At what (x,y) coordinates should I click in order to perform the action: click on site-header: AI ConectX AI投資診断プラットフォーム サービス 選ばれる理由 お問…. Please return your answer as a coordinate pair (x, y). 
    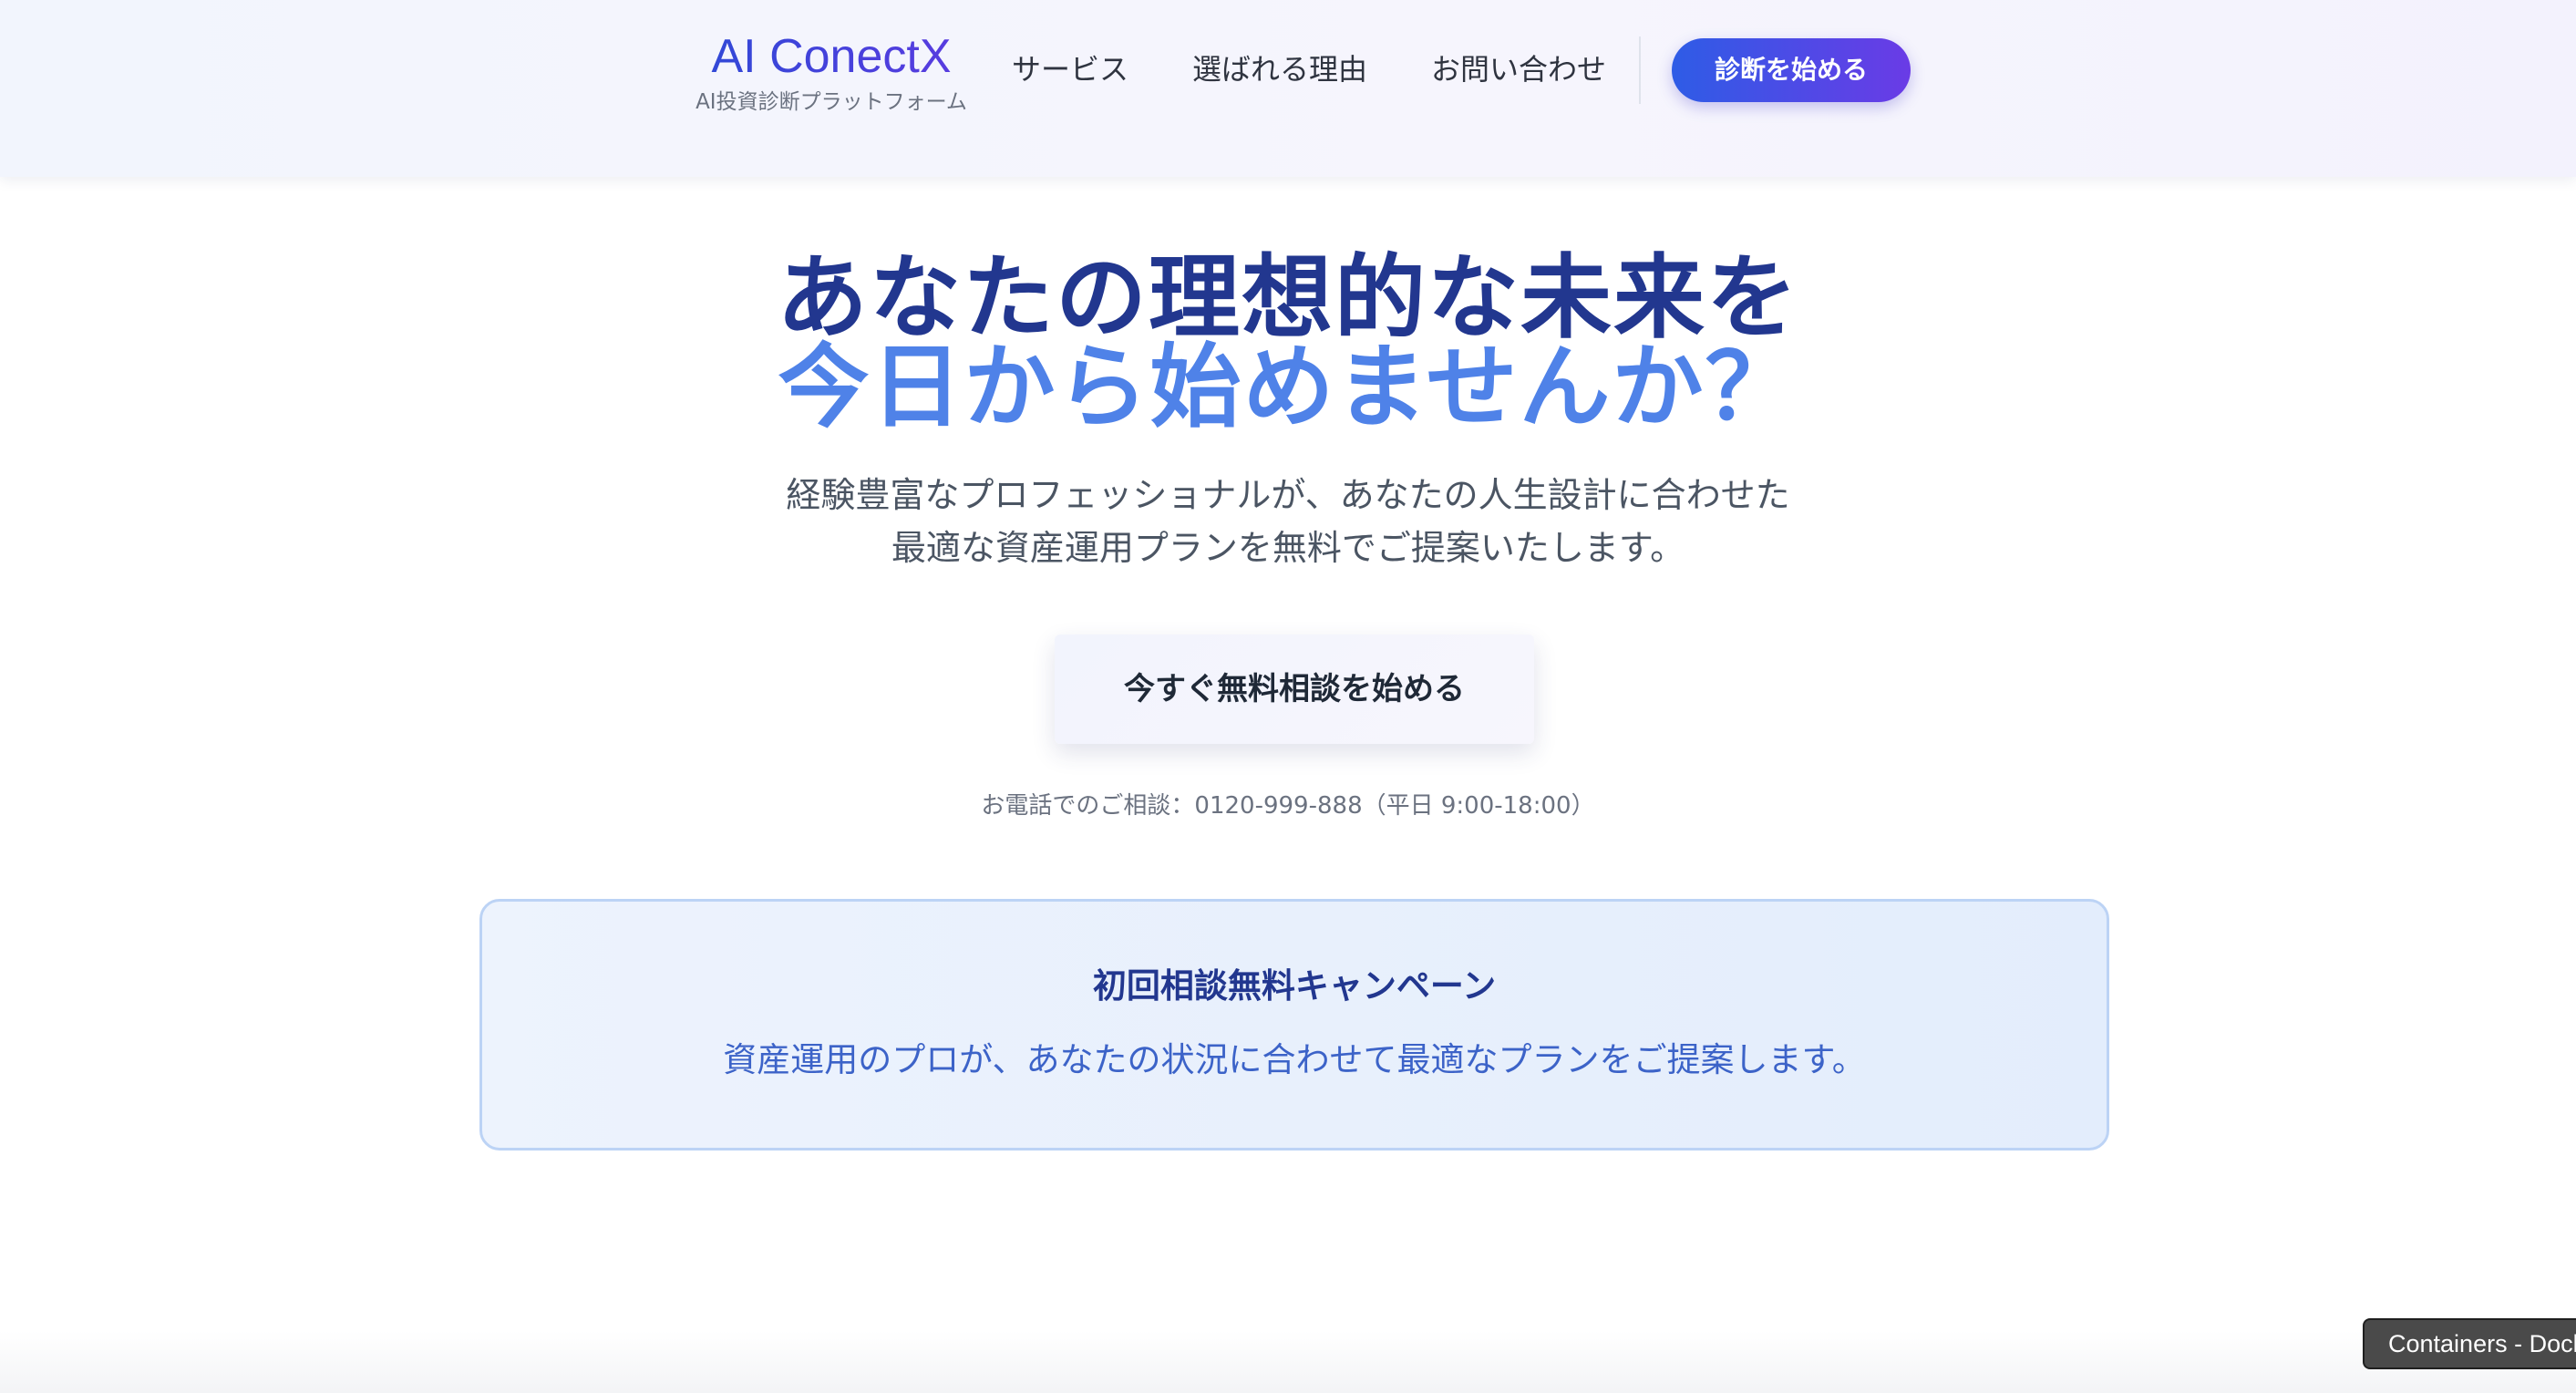
    Looking at the image, I should click on (1288, 88).